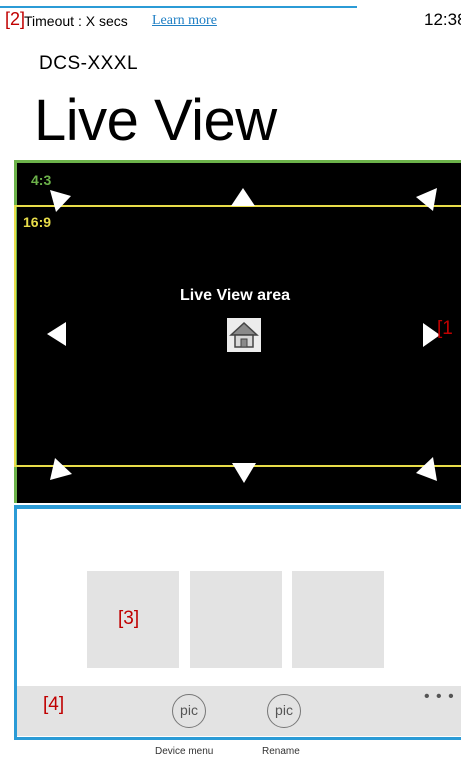 This screenshot has width=461, height=762. What do you see at coordinates (184, 751) in the screenshot?
I see `device-menu-label: Device menu` at bounding box center [184, 751].